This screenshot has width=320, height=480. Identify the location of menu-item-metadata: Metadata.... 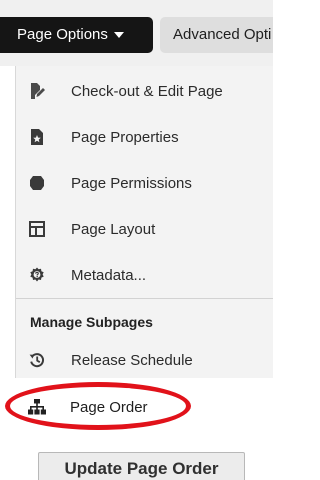
(144, 275).